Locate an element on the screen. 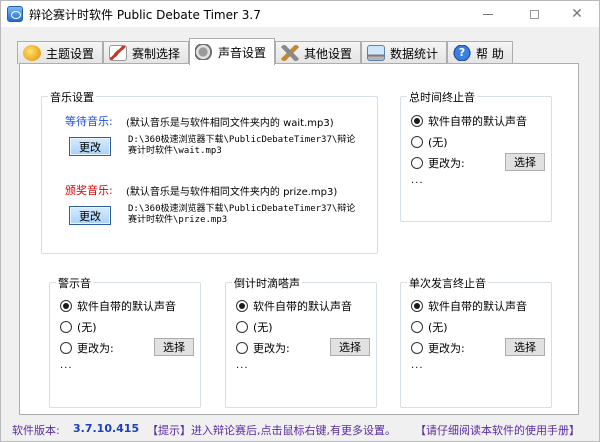 This screenshot has width=600, height=442. wait-path-line1: D:\360极速浏览器下载\PublicDebateTimer37\辩论 is located at coordinates (242, 140).